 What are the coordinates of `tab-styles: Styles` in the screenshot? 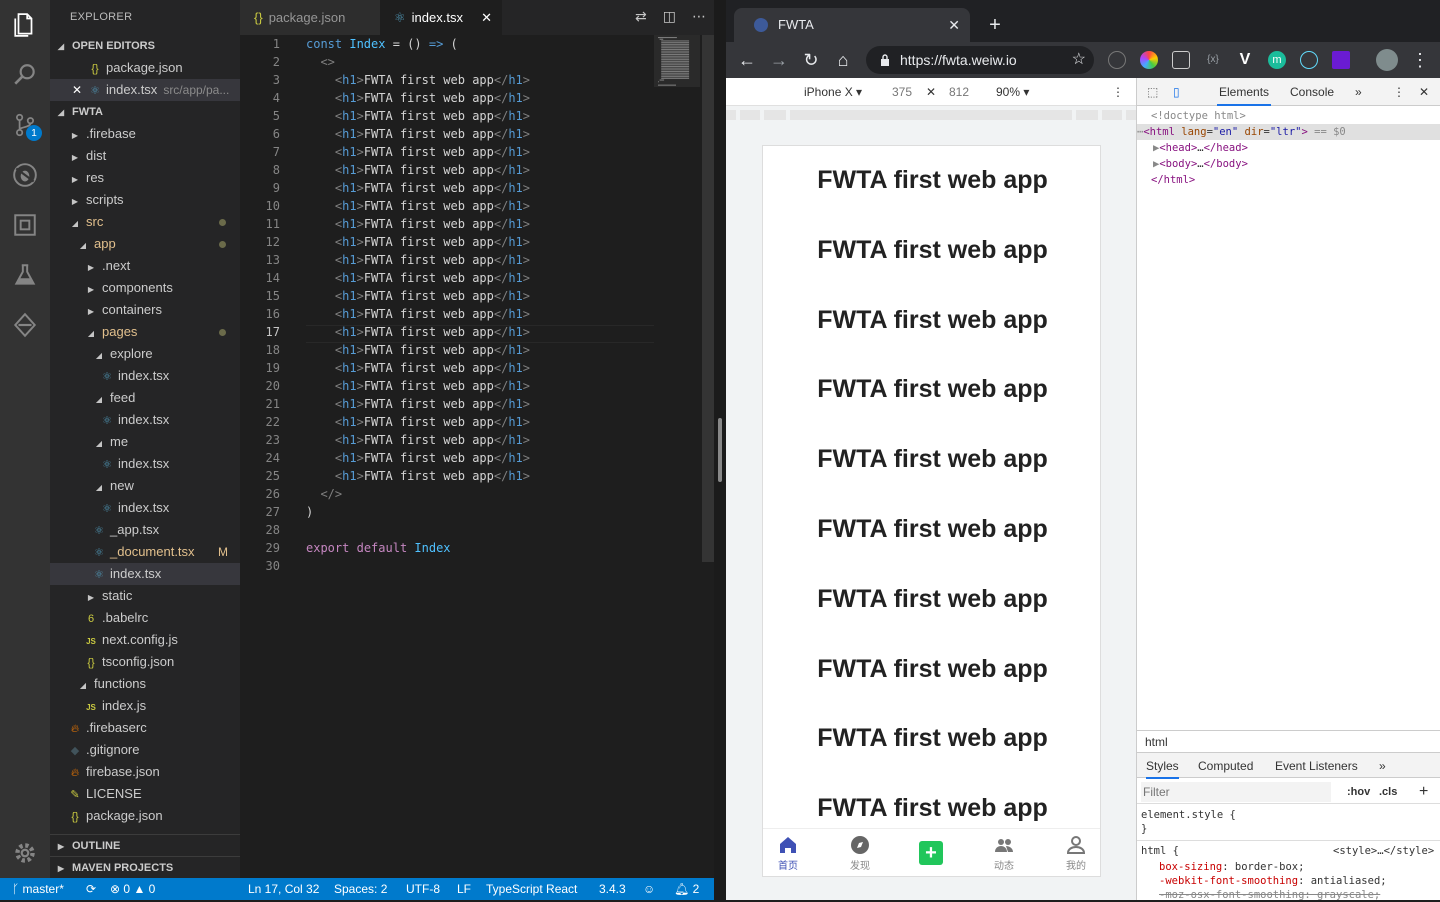 It's located at (1162, 766).